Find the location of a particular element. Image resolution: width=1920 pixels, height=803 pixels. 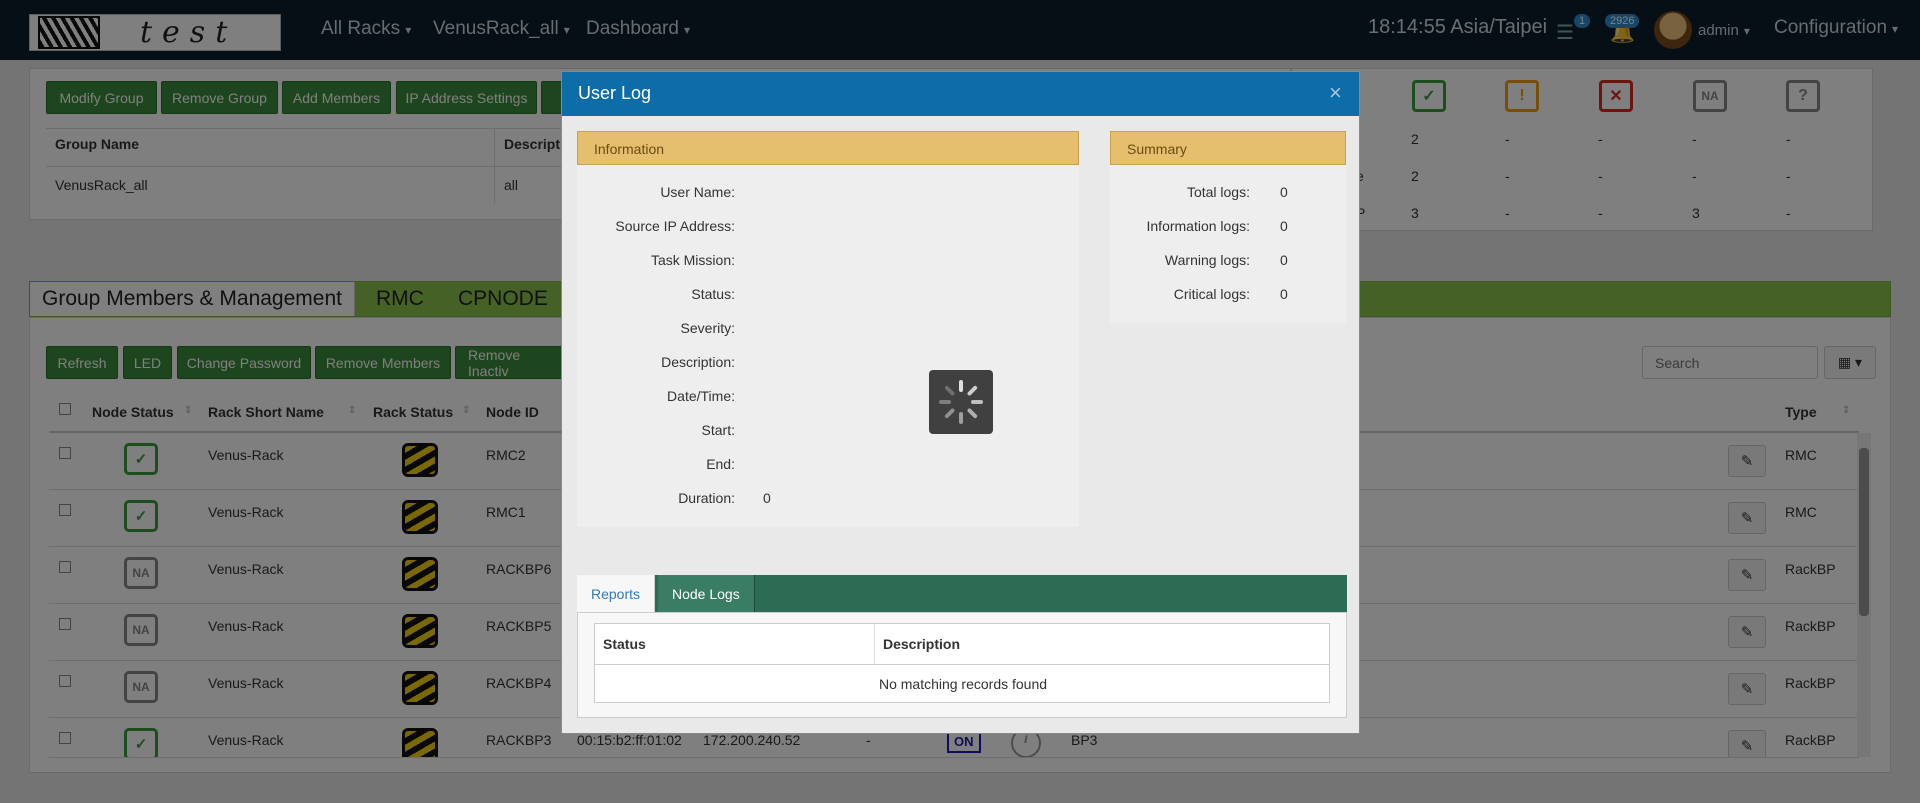

status-column-header: Status is located at coordinates (624, 644).